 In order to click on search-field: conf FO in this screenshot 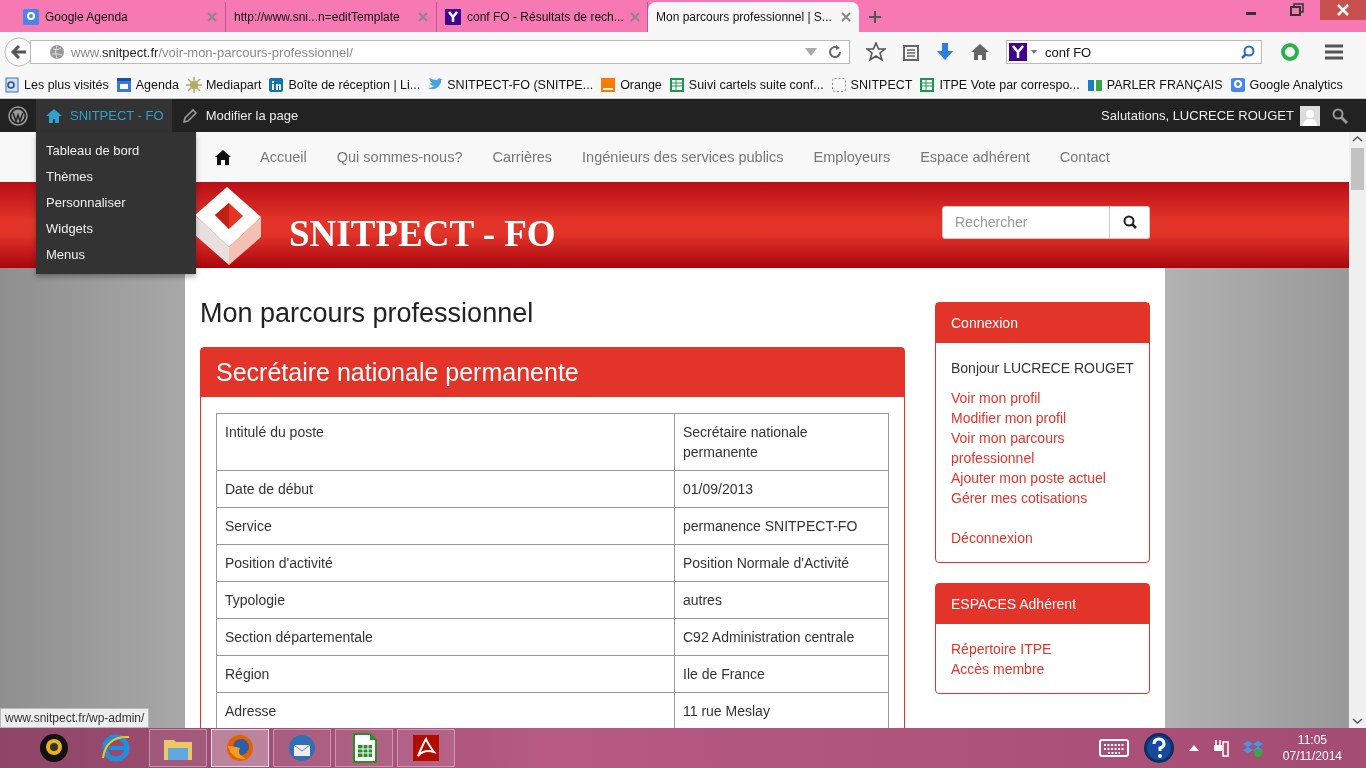, I will do `click(1134, 52)`.